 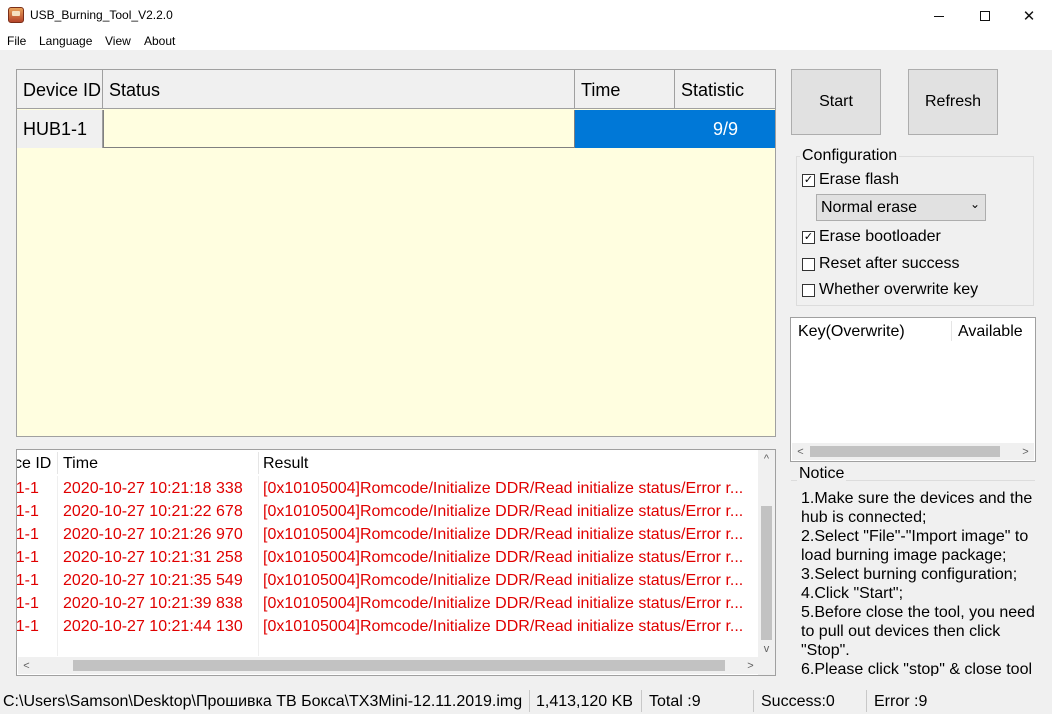 What do you see at coordinates (584, 701) in the screenshot?
I see `image-size: 1,413,120 KB` at bounding box center [584, 701].